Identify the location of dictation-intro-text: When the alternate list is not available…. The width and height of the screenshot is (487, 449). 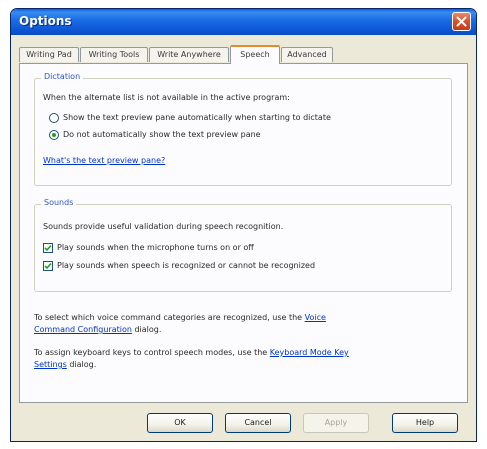
(166, 97).